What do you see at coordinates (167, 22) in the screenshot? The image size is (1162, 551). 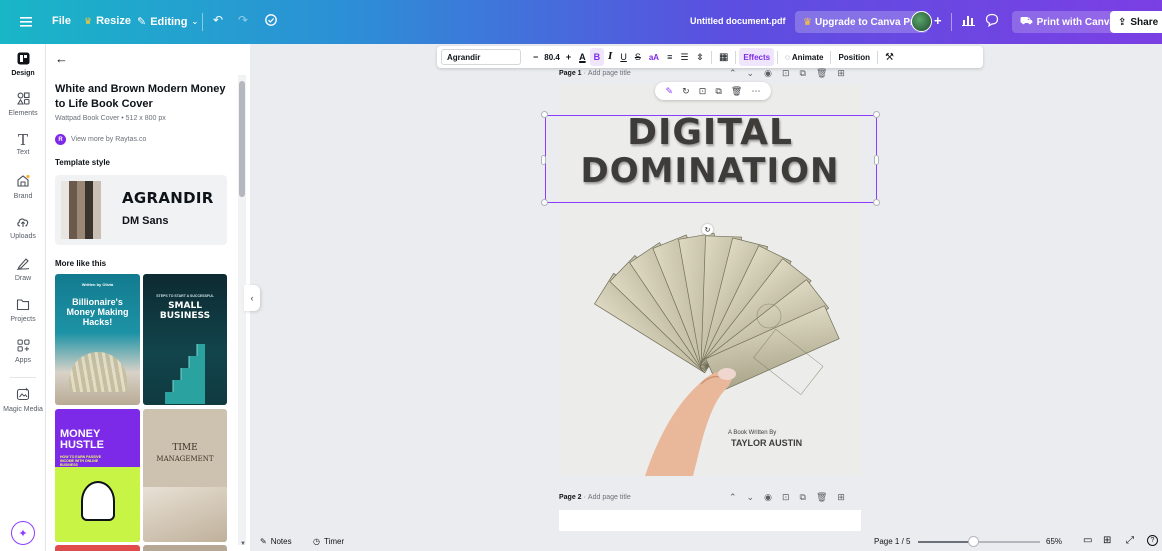 I see `editing-menu: ✎ Editing ⌄` at bounding box center [167, 22].